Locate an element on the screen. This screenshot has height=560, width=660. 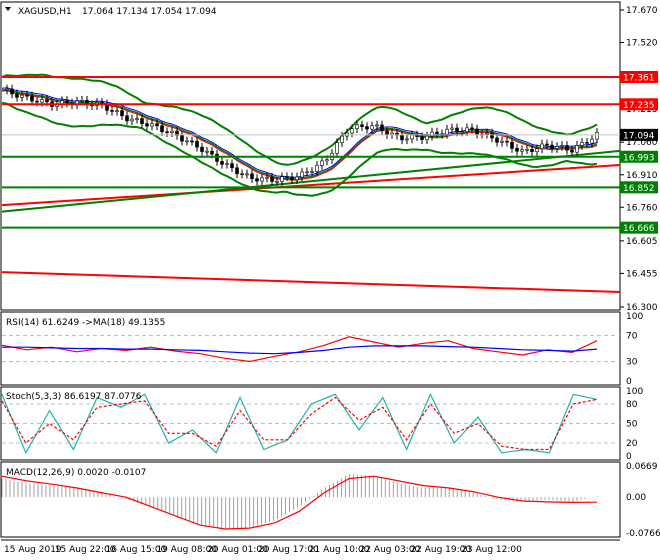
macd-title: MACD(12,26,9) 0.0020 -0.0107 is located at coordinates (76, 473).